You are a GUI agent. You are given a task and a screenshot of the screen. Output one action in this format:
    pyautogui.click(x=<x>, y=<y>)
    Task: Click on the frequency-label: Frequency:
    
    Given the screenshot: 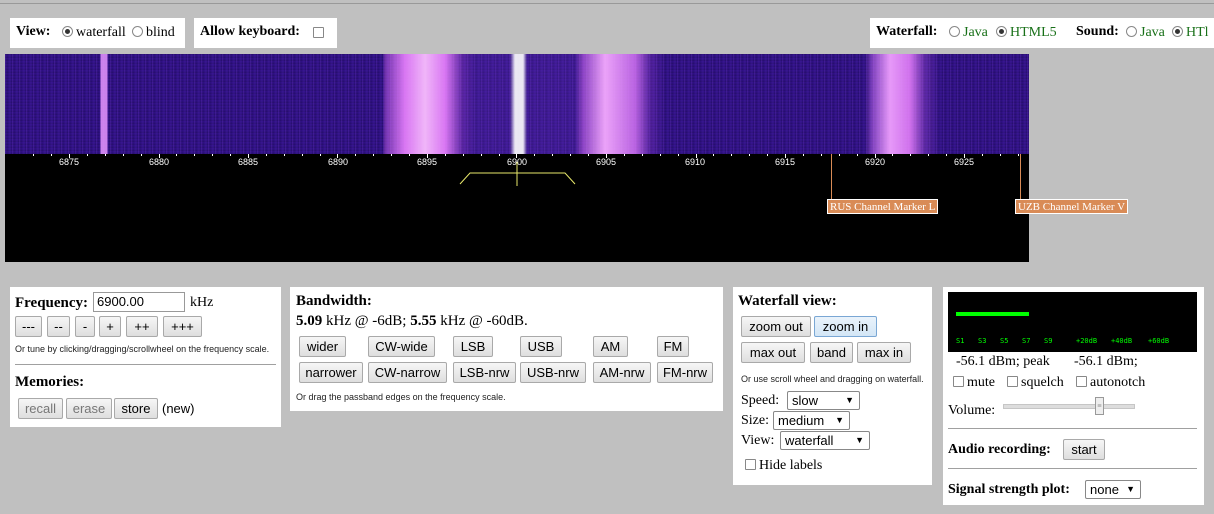 What is the action you would take?
    pyautogui.click(x=52, y=303)
    